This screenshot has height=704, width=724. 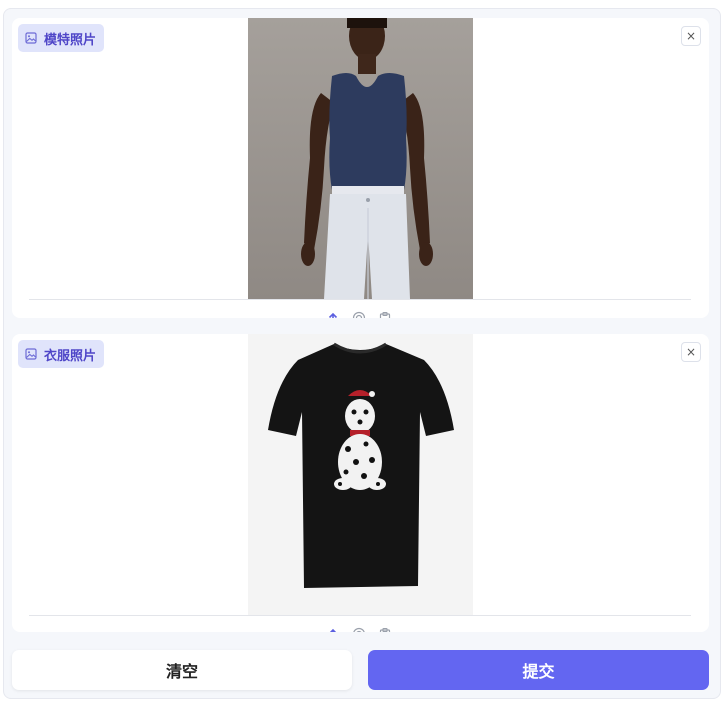 I want to click on clothes-source-toolbar, so click(x=359, y=629).